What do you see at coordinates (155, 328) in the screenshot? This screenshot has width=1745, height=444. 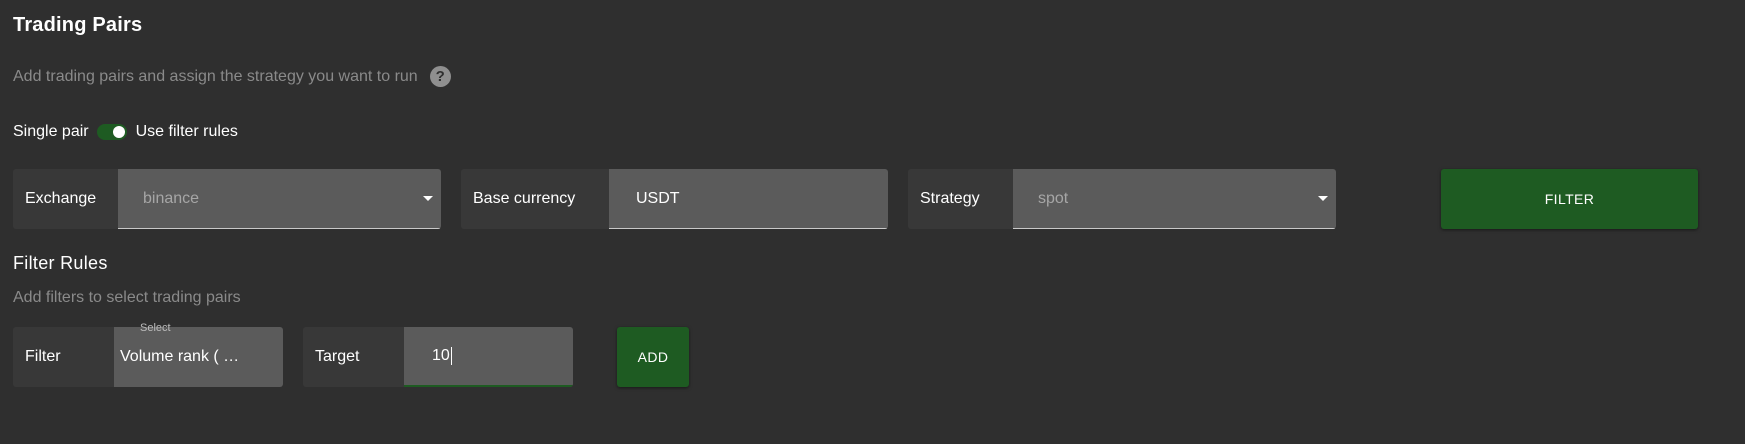 I see `filter-float-label: Select` at bounding box center [155, 328].